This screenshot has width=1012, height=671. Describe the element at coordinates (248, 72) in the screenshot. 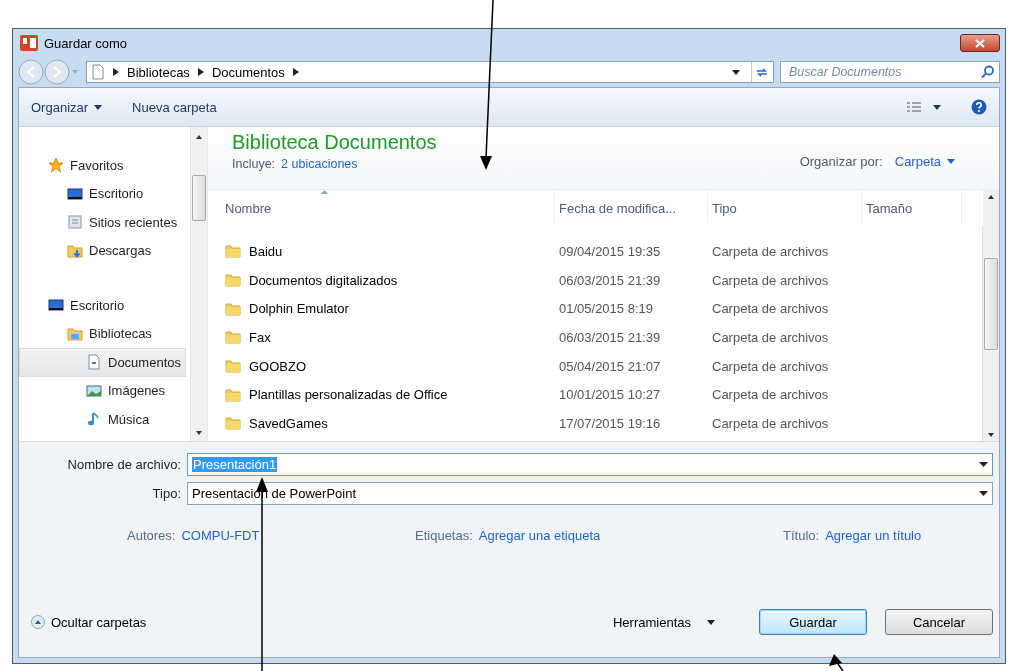

I see `breadcrumb-item: Documentos` at that location.